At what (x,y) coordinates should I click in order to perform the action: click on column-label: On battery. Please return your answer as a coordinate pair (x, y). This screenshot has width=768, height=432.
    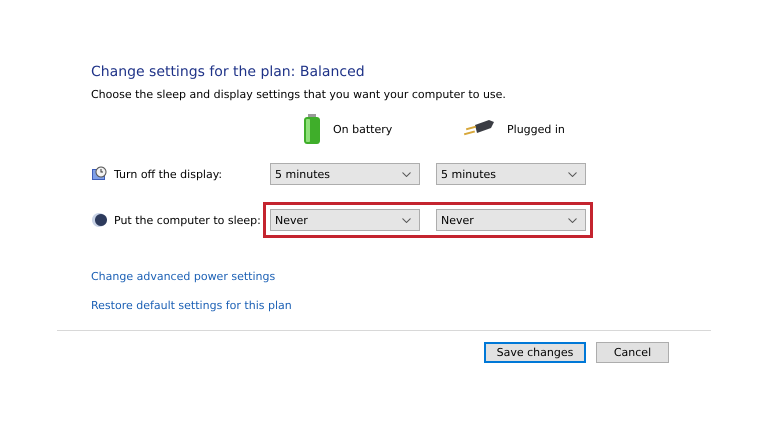
    Looking at the image, I should click on (362, 129).